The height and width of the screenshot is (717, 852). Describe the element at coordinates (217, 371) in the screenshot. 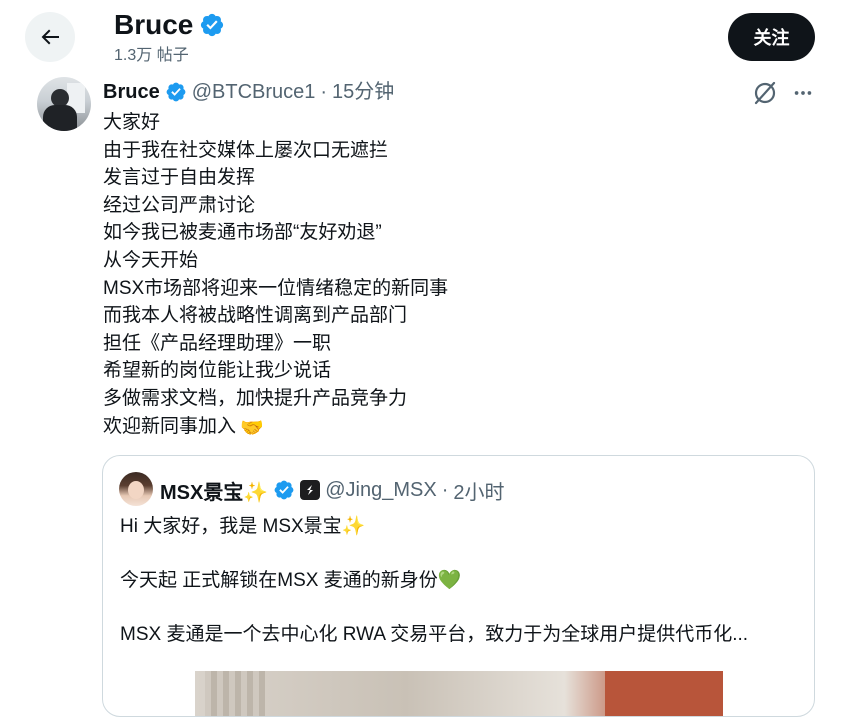

I see `tweet-line: 希望新的岗位能让我少说话` at that location.